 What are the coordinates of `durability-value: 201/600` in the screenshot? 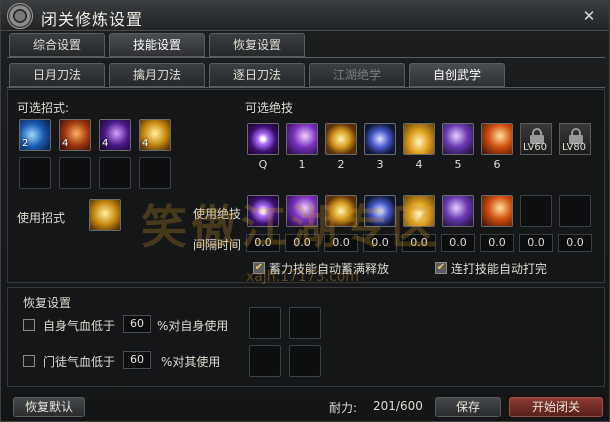 It's located at (398, 406).